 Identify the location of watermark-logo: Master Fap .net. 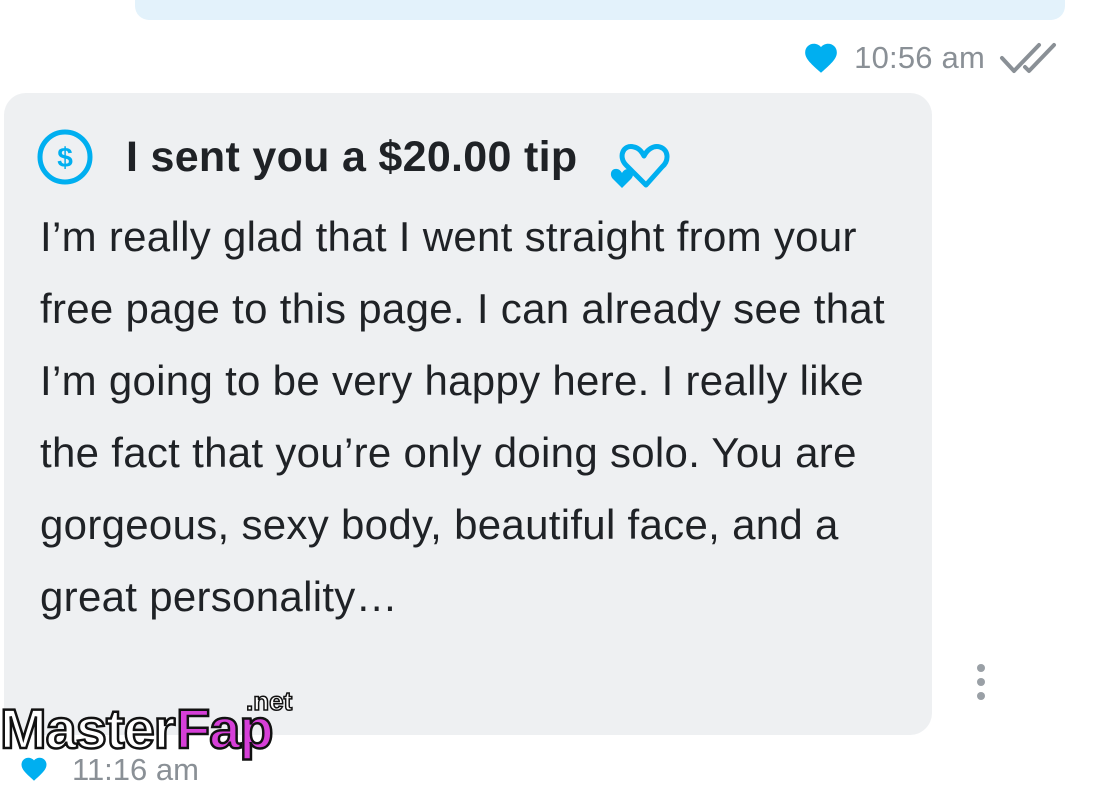
(146, 723).